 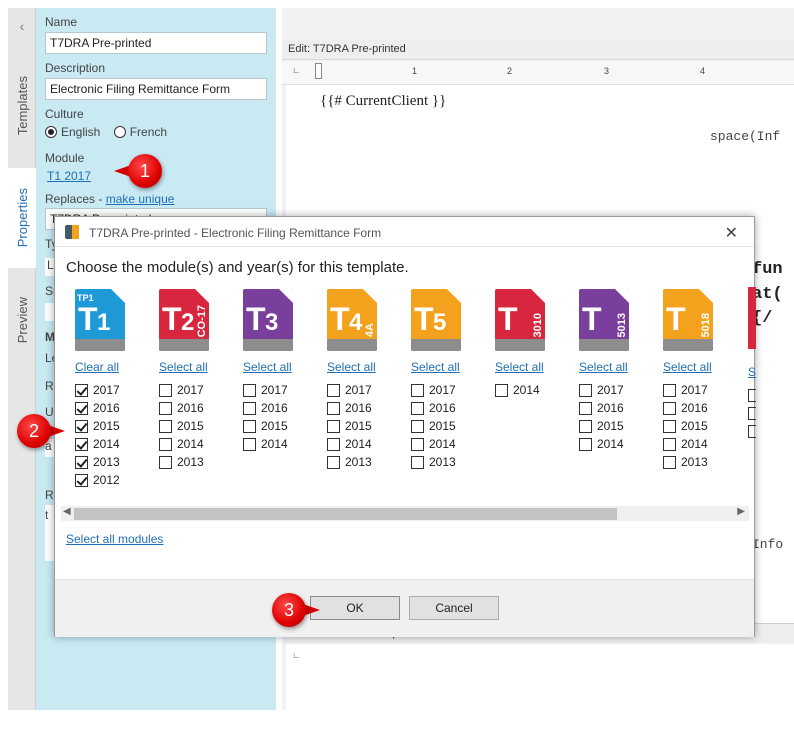 What do you see at coordinates (114, 539) in the screenshot?
I see `select-all-modules-link: Select all modules` at bounding box center [114, 539].